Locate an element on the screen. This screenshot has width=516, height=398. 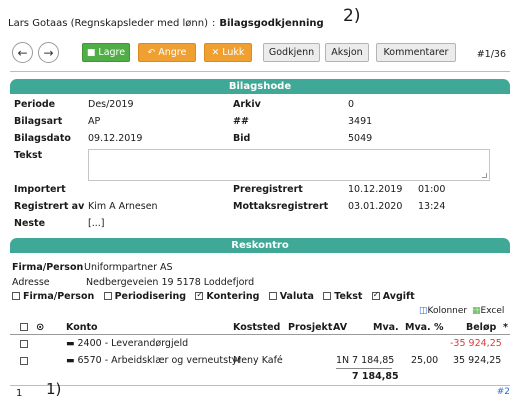
filter-valuta: Valuta is located at coordinates (291, 296).